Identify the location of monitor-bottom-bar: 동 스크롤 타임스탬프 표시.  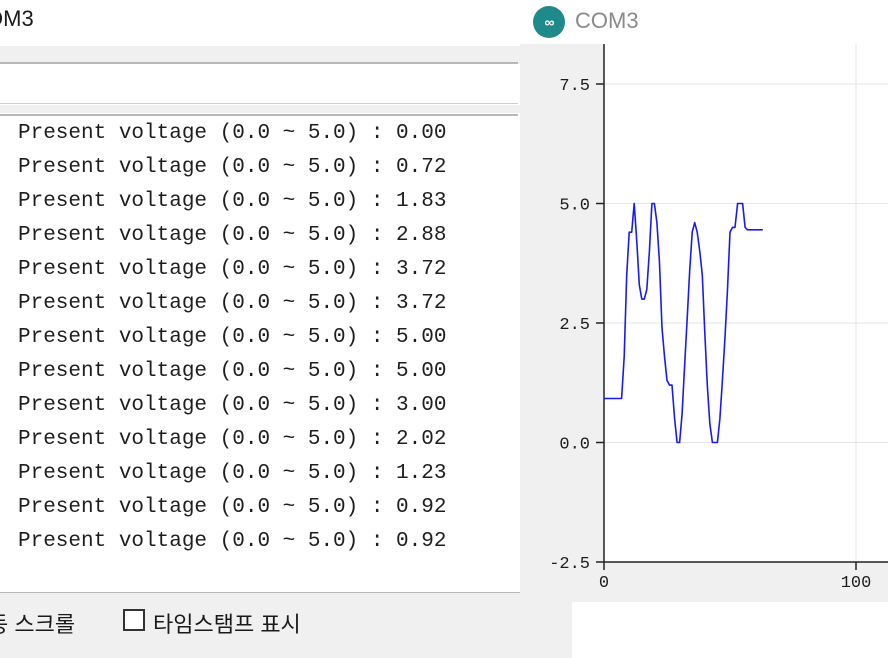
(260, 625).